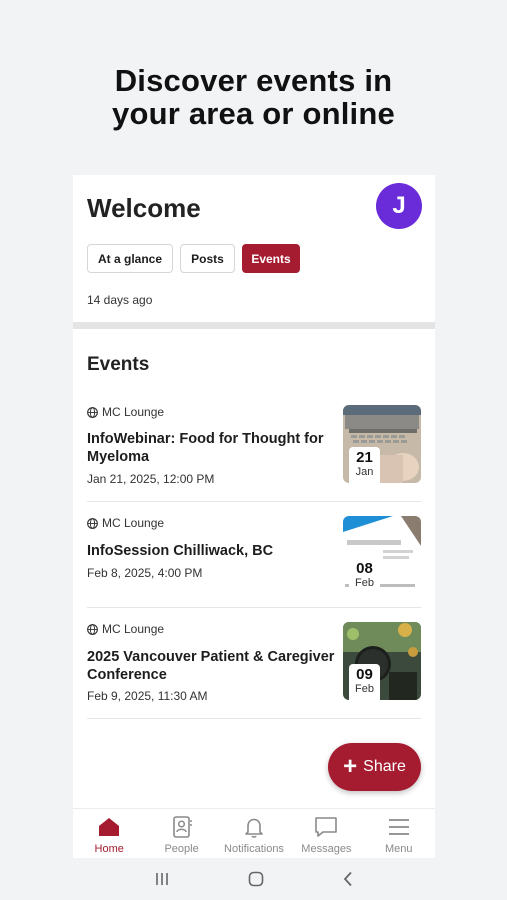 Image resolution: width=507 pixels, height=900 pixels. What do you see at coordinates (326, 849) in the screenshot?
I see `nav-label: Messages` at bounding box center [326, 849].